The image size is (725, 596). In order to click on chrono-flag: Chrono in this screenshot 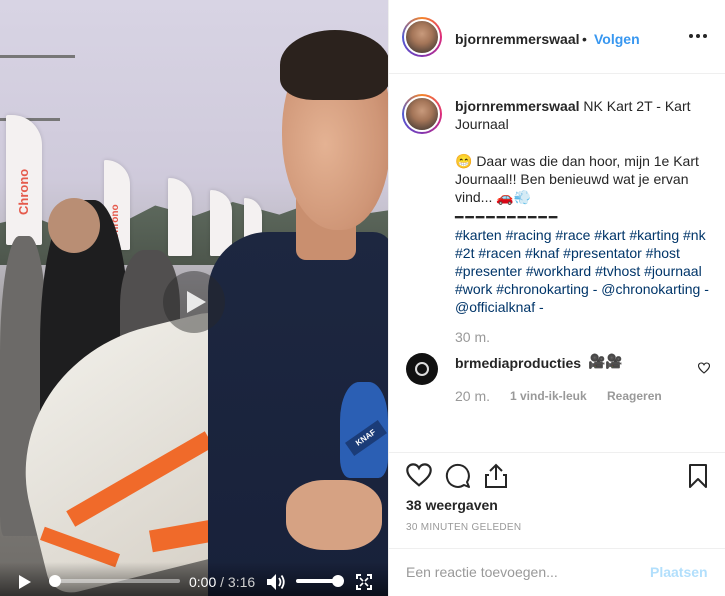, I will do `click(24, 180)`.